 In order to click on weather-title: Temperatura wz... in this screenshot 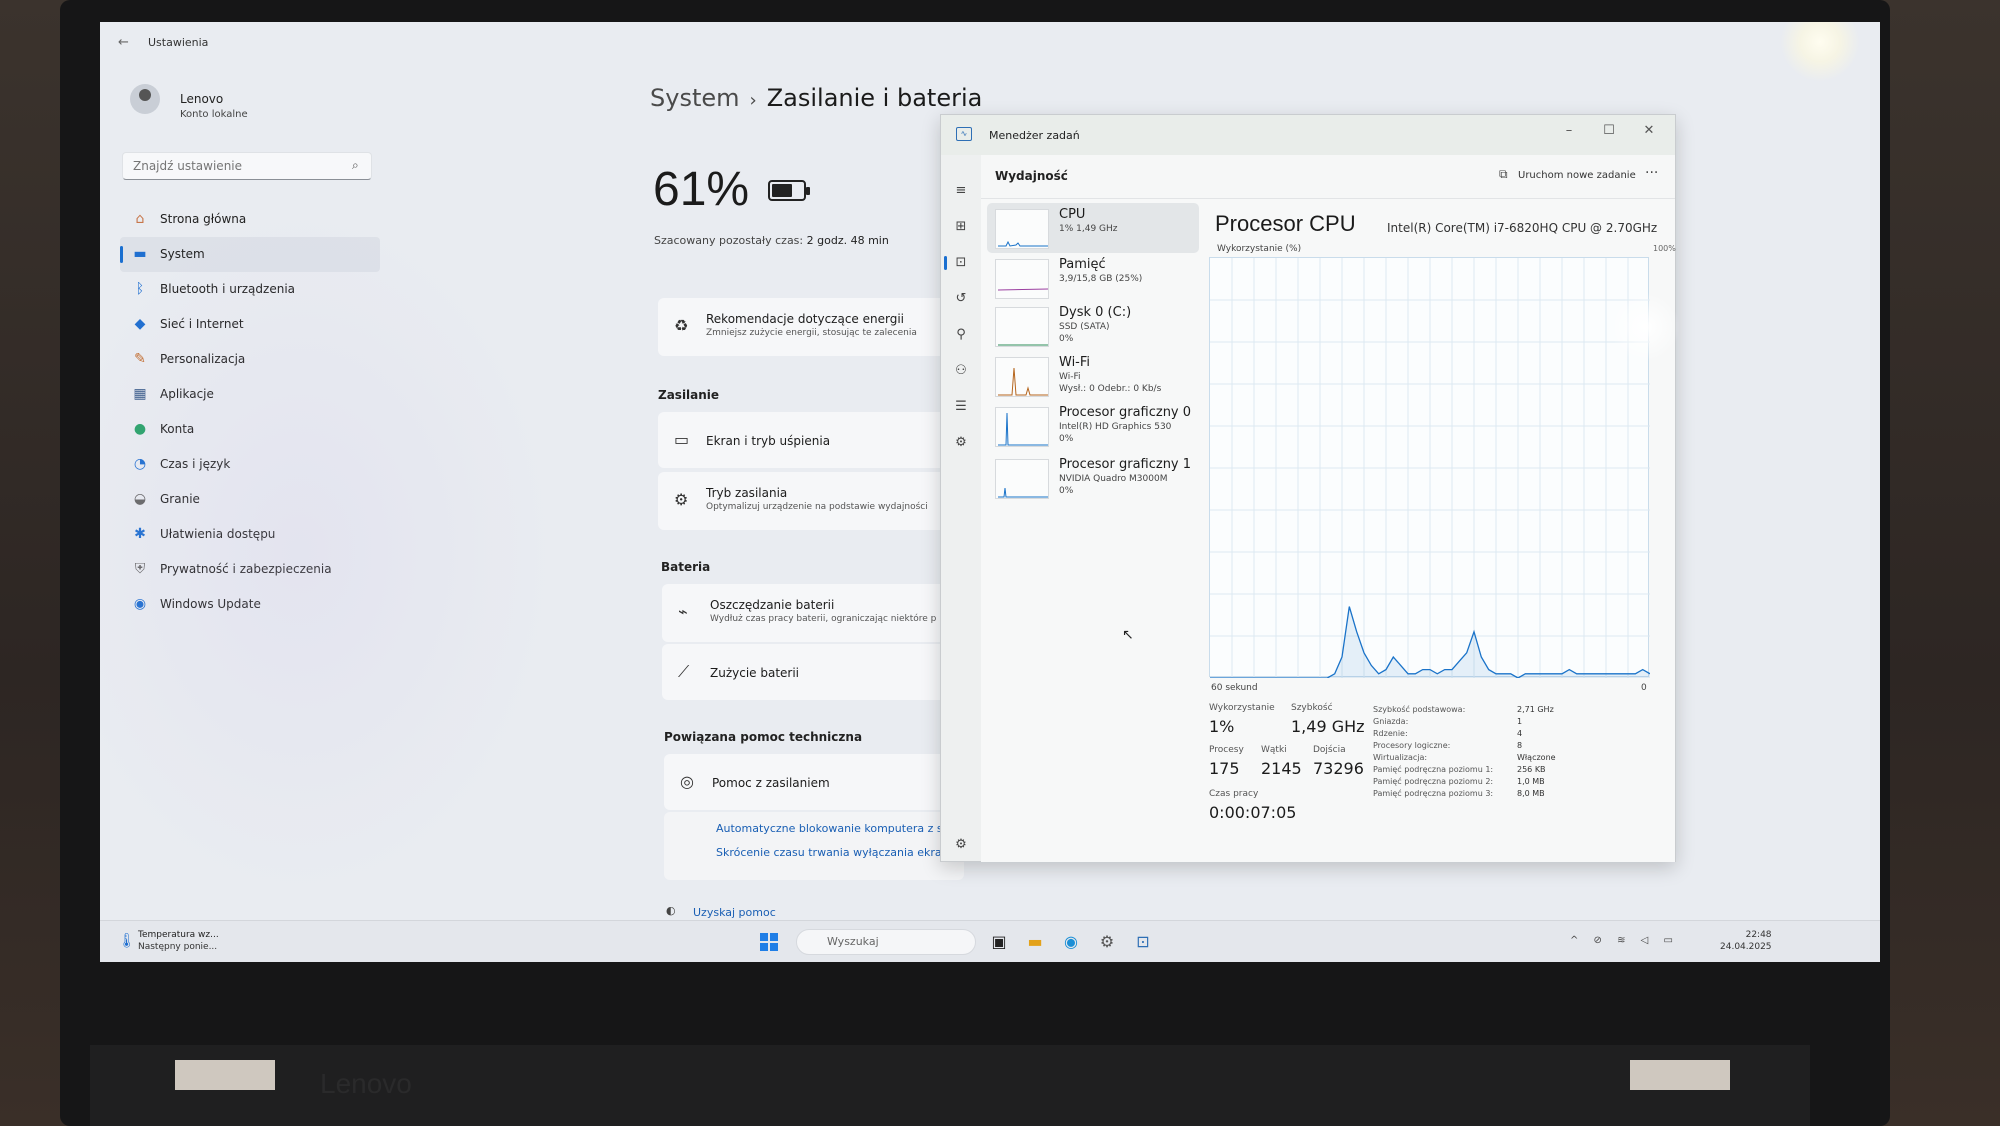, I will do `click(178, 935)`.